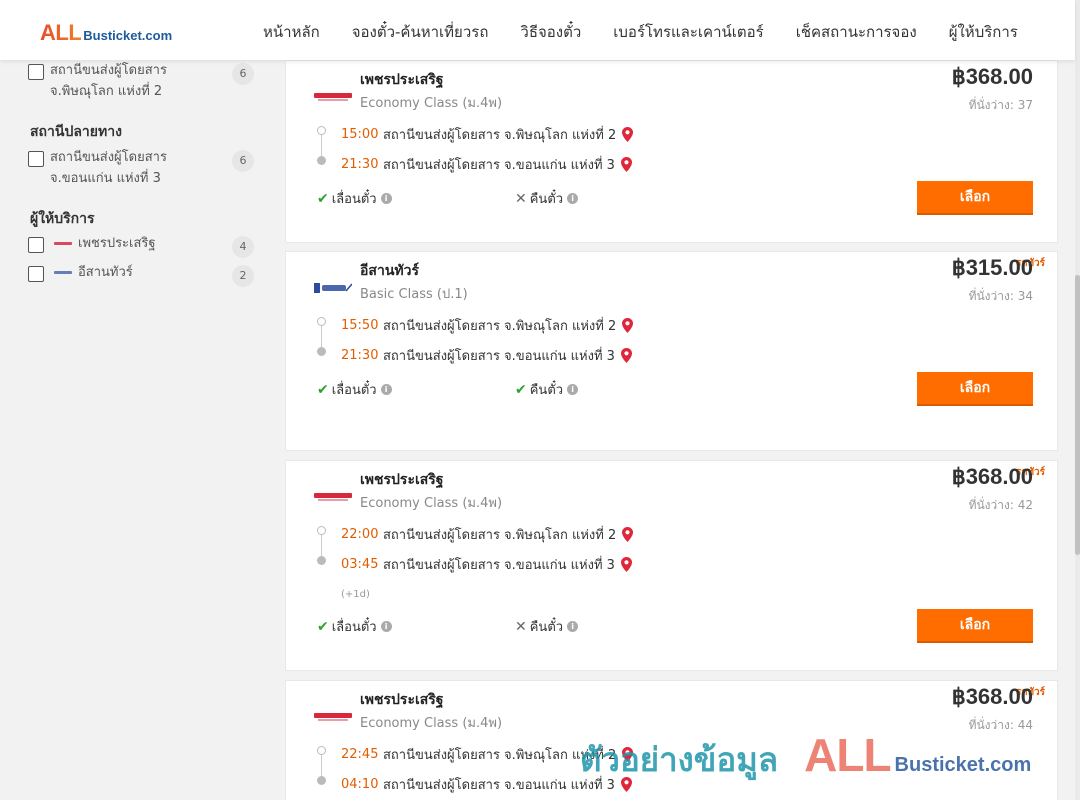 This screenshot has width=1080, height=800. I want to click on logo-busticket-text: Busticket.com, so click(128, 35).